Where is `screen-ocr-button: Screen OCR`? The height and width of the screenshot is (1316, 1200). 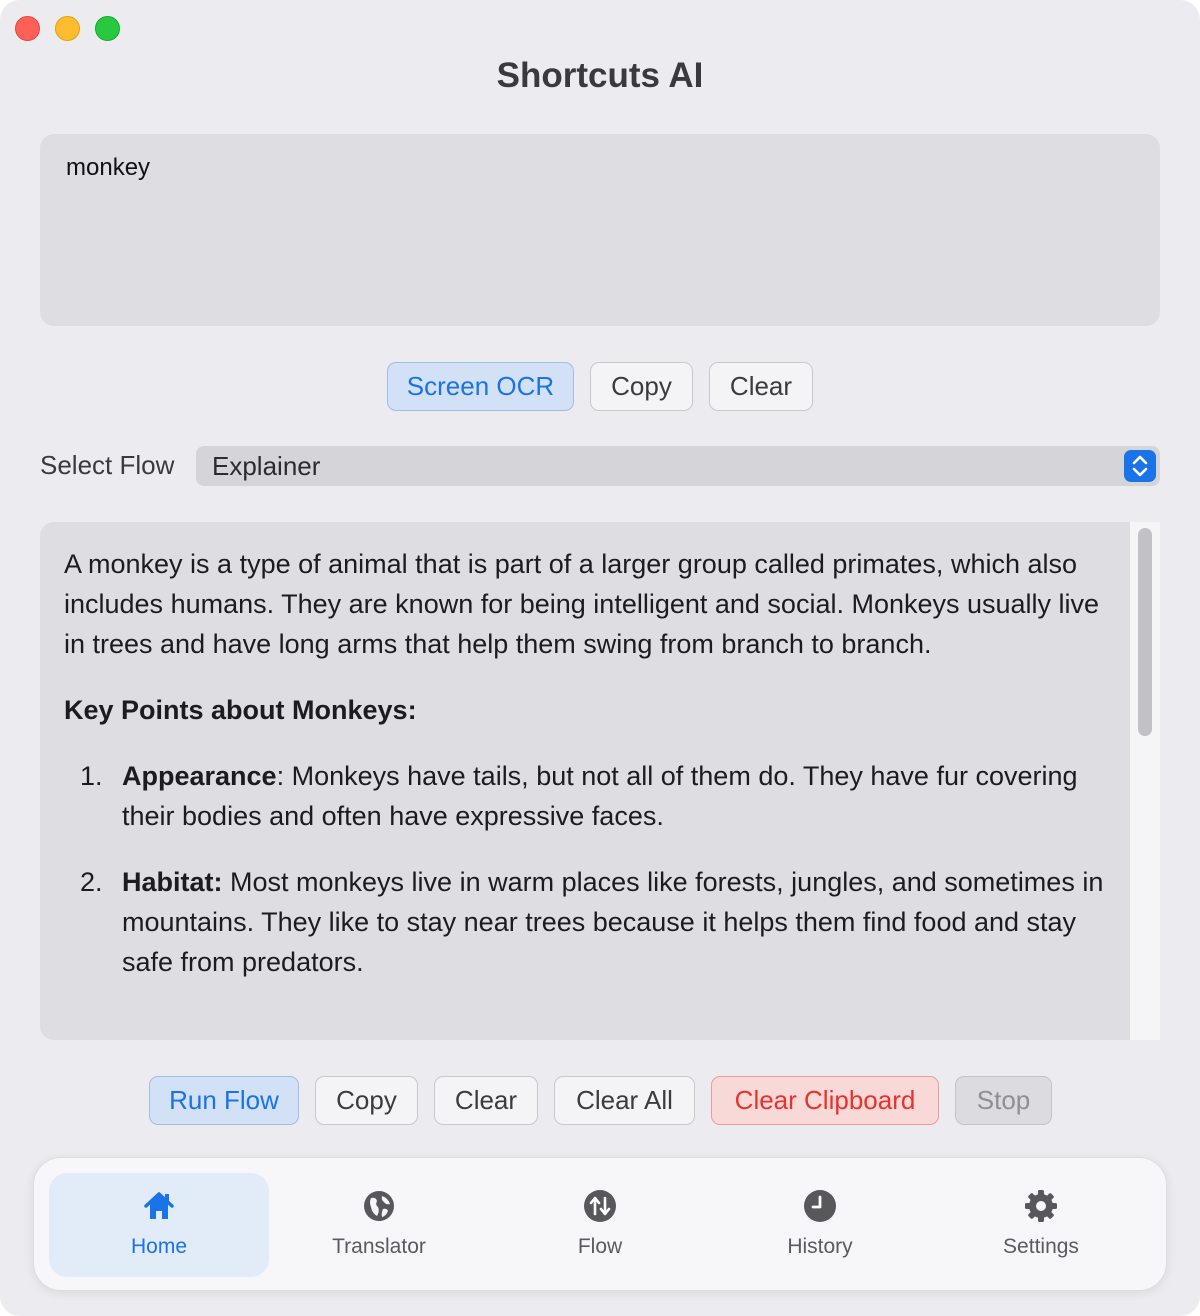
screen-ocr-button: Screen OCR is located at coordinates (480, 386).